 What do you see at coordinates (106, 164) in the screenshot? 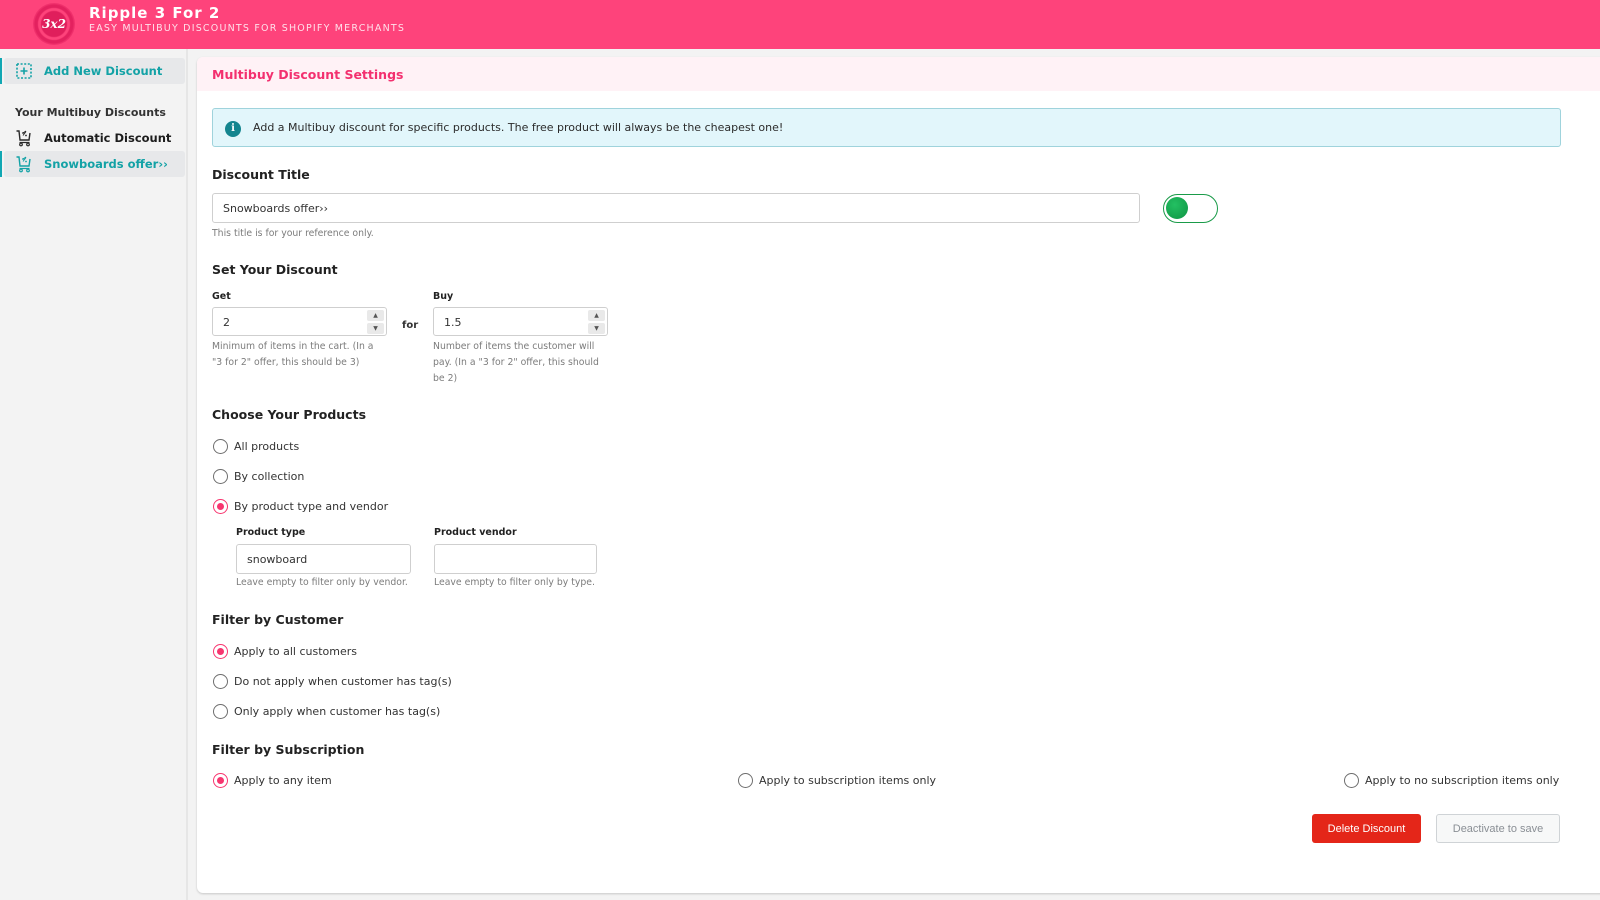
I see `sidebar-item-label: Snowboards offer››` at bounding box center [106, 164].